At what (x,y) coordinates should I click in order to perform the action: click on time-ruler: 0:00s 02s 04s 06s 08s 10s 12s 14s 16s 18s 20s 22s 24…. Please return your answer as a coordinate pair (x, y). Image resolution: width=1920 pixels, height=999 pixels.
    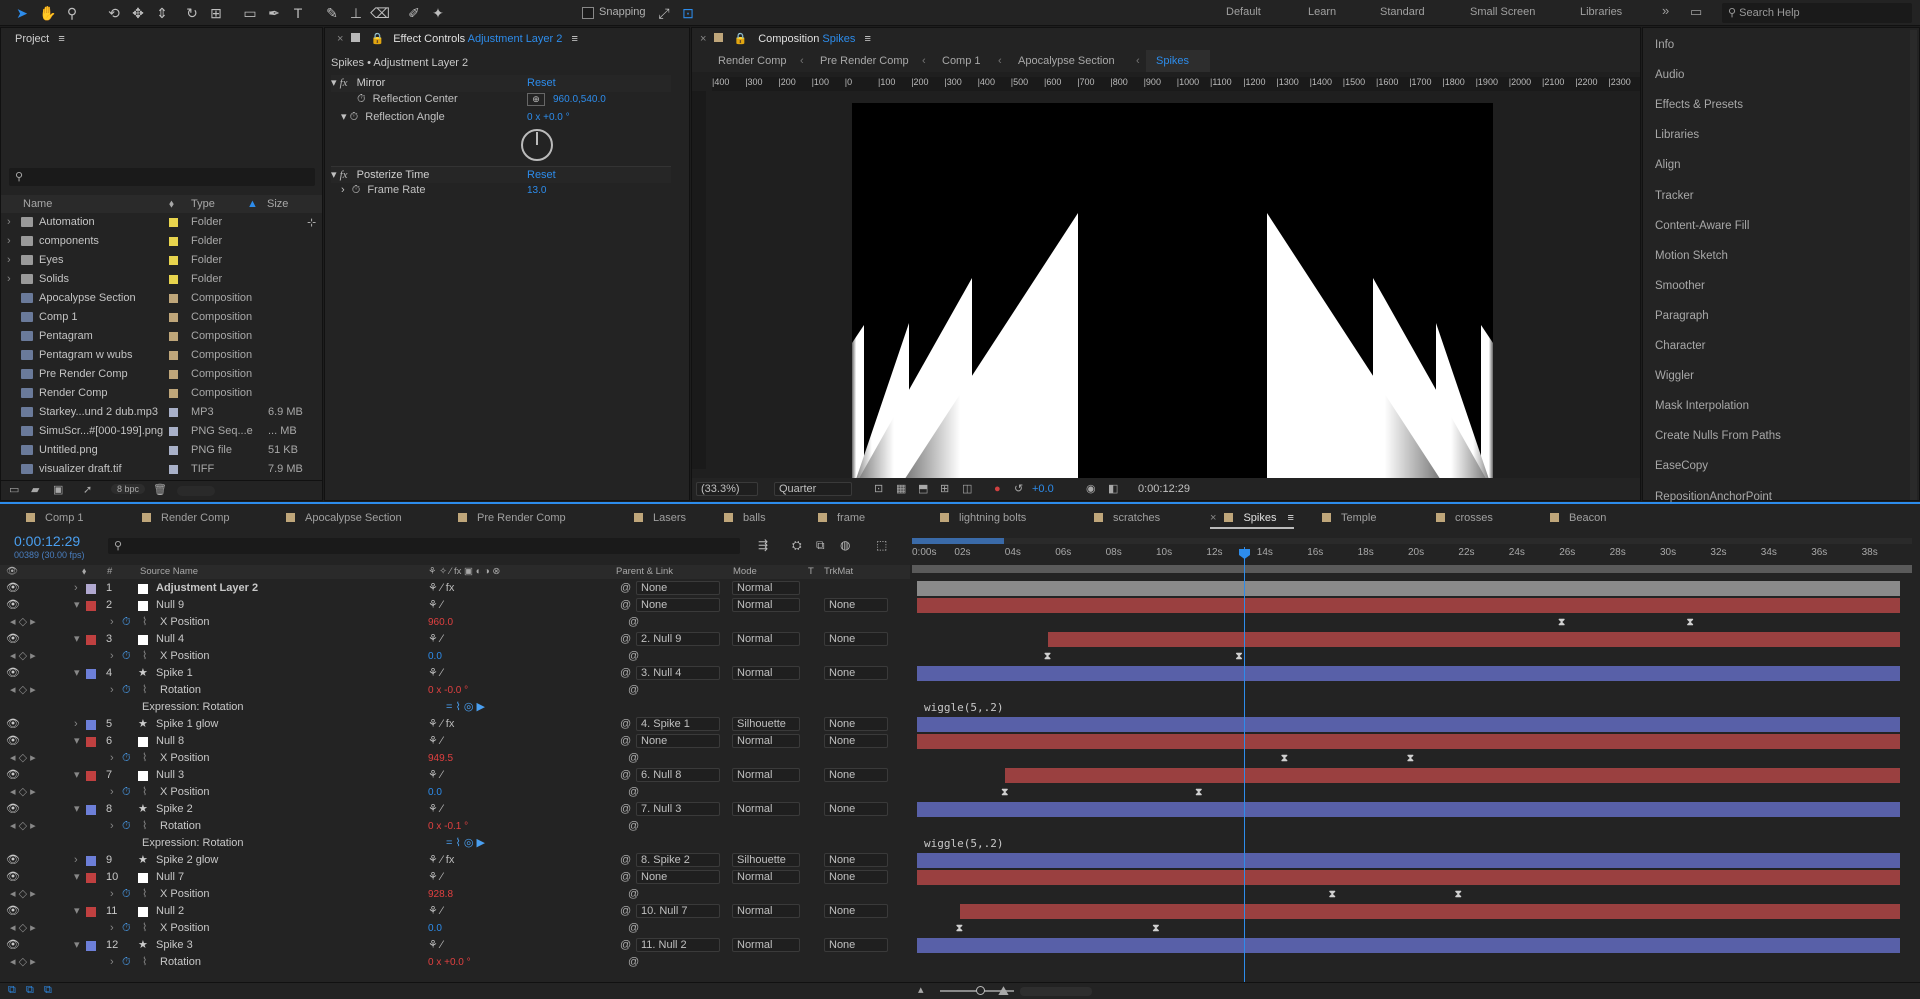
    Looking at the image, I should click on (1412, 555).